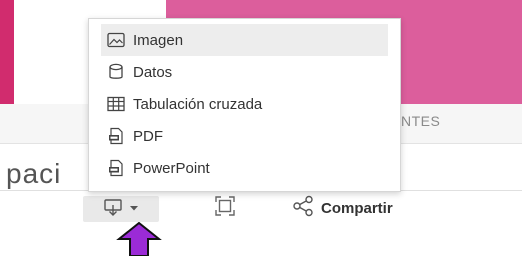 The image size is (522, 256). What do you see at coordinates (244, 168) in the screenshot?
I see `menu-item-powerpoint: PowerPoint` at bounding box center [244, 168].